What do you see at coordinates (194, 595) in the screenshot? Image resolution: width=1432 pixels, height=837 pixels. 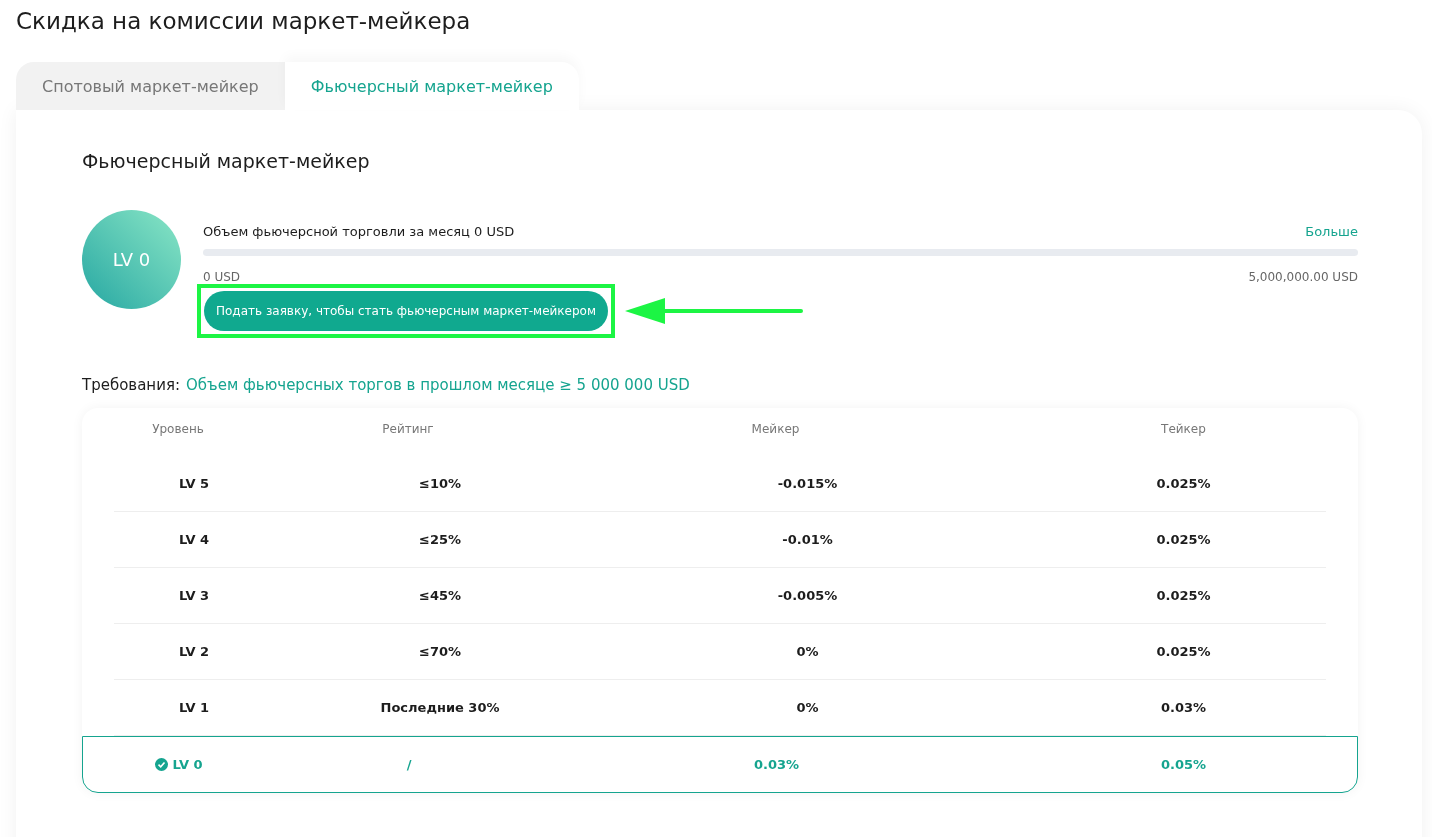 I see `table-cell: LV 3` at bounding box center [194, 595].